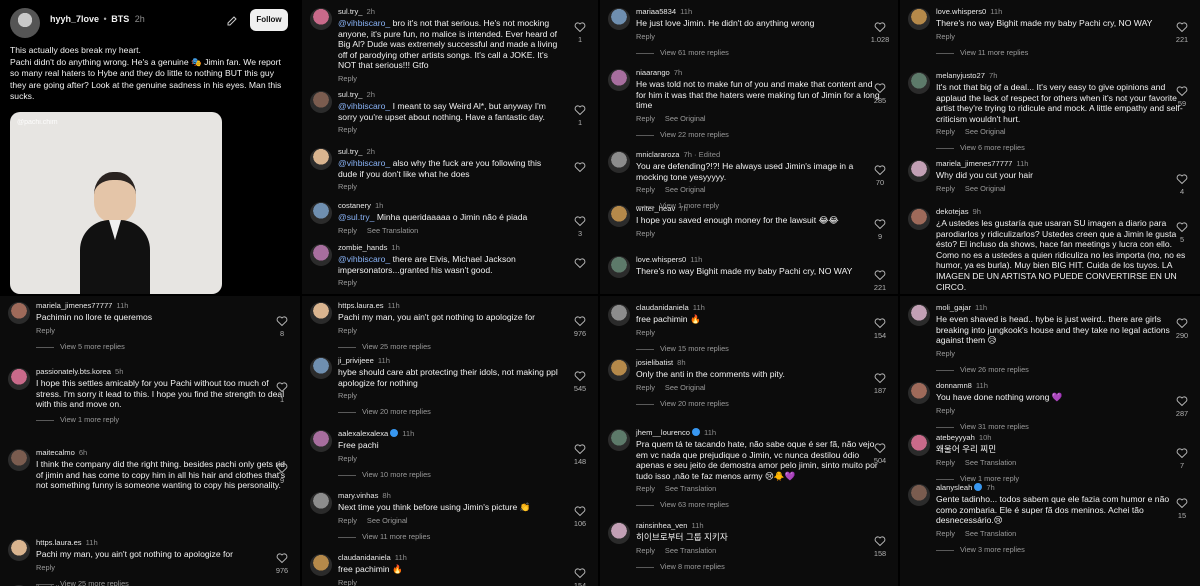 The image size is (1200, 586). Describe the element at coordinates (74, 19) in the screenshot. I see `post-username: hyyh_7love` at that location.